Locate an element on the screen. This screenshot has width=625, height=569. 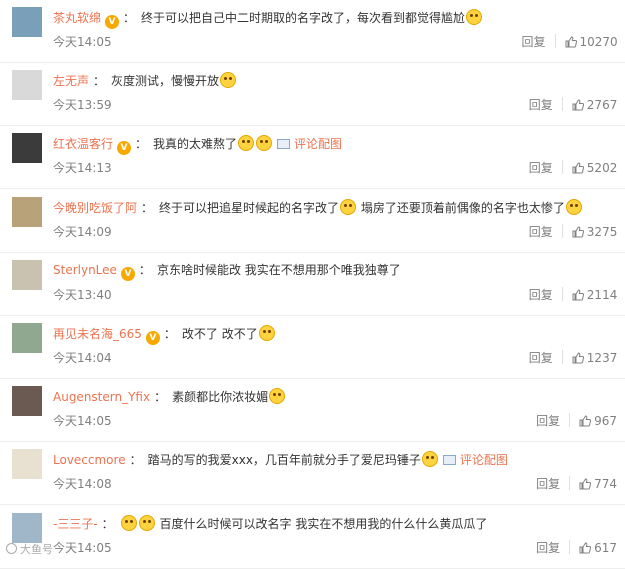
comment-content: 再见未名海_665 V： 改不了 改不了 is located at coordinates (335, 335).